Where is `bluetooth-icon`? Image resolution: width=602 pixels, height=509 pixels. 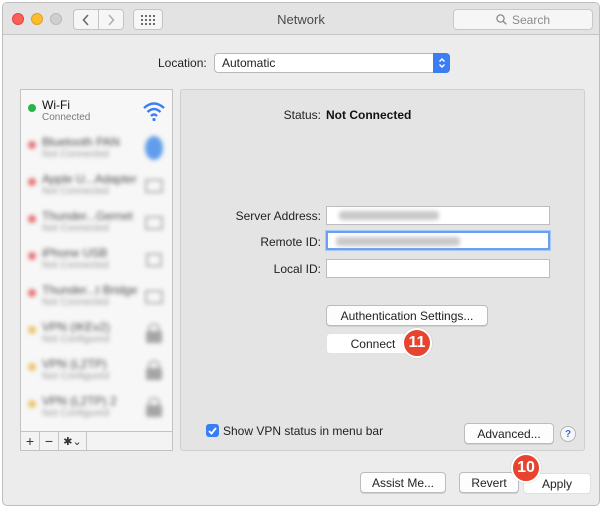
bluetooth-icon is located at coordinates (154, 148).